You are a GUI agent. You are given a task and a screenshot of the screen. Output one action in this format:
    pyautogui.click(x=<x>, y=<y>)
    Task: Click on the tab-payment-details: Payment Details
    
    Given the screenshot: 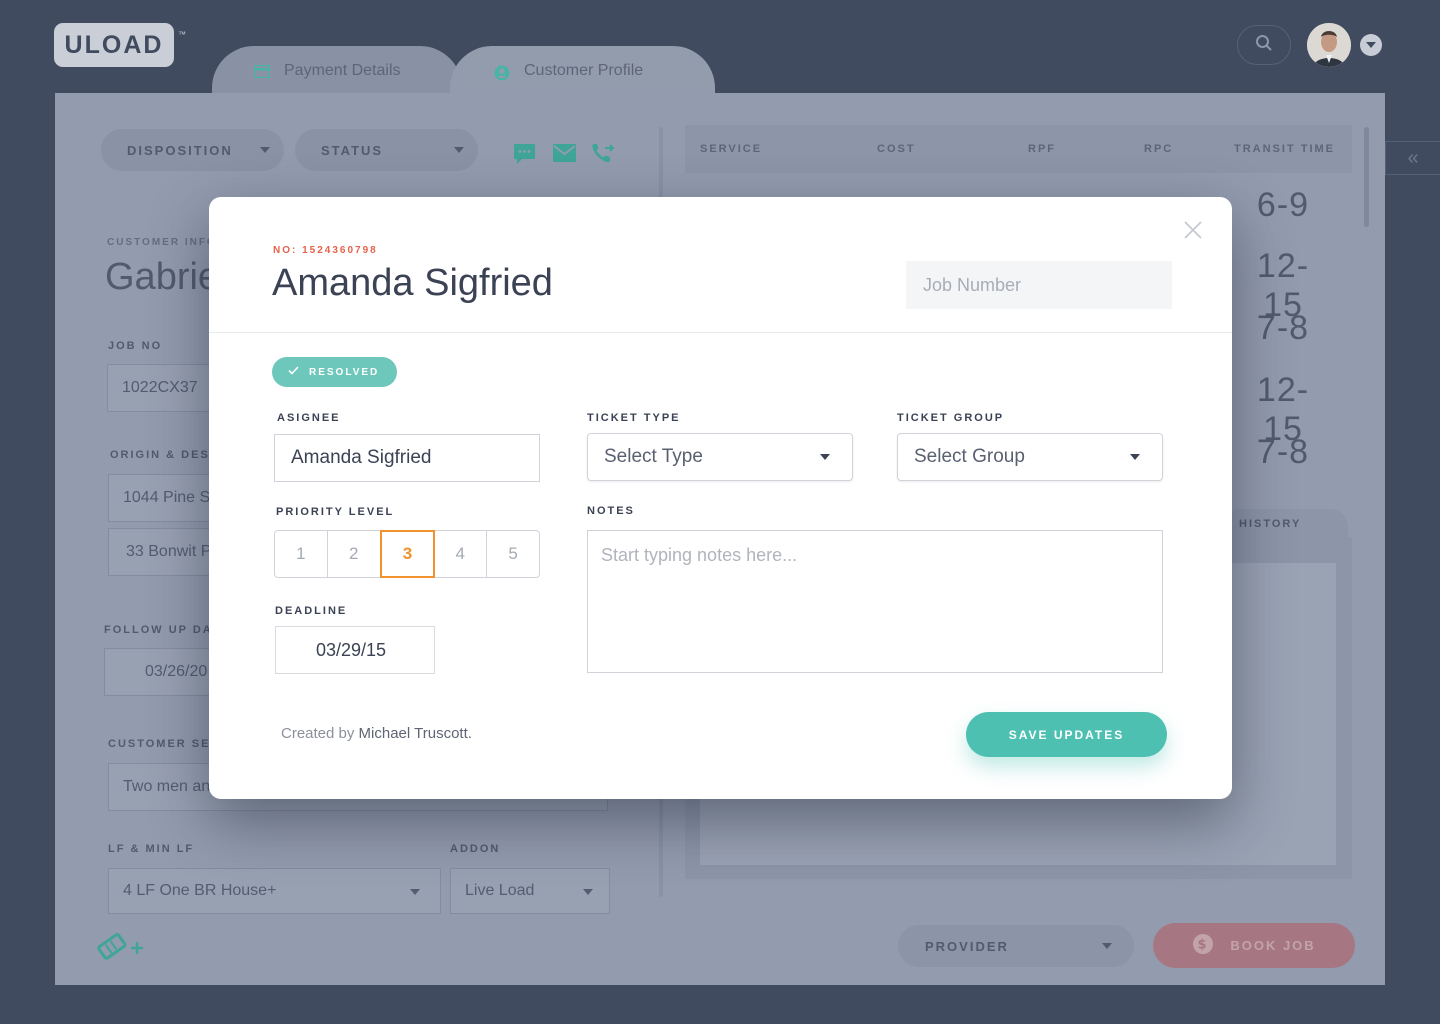 What is the action you would take?
    pyautogui.click(x=337, y=71)
    